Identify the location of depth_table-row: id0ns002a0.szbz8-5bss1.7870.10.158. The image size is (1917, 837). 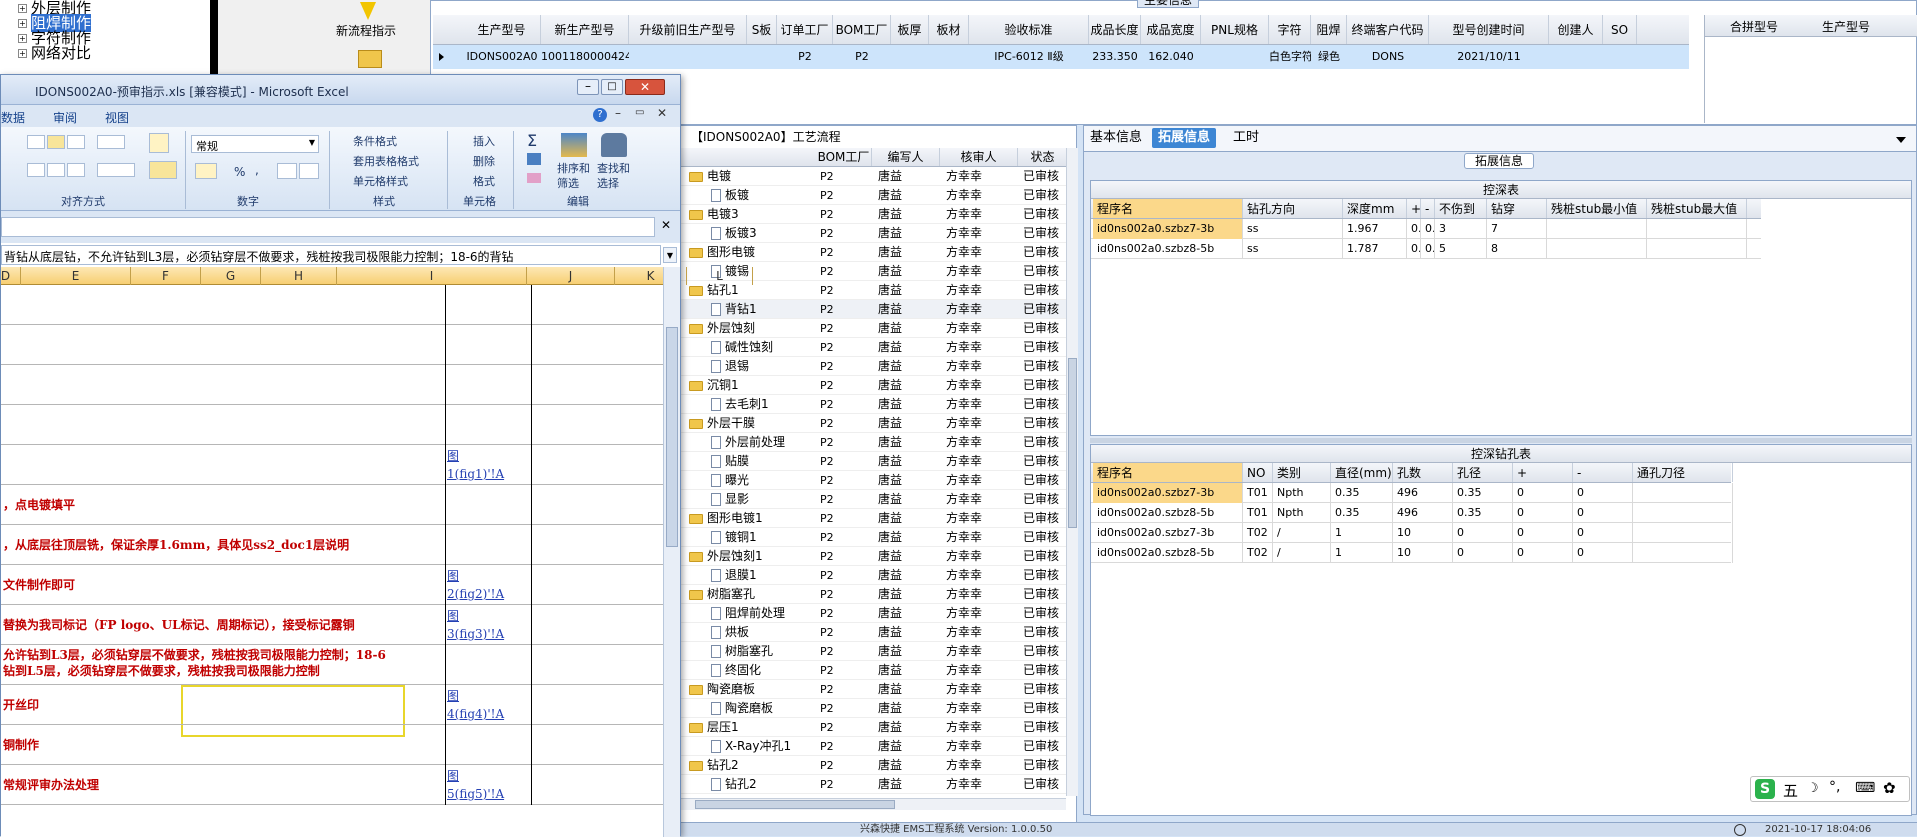
(1426, 249).